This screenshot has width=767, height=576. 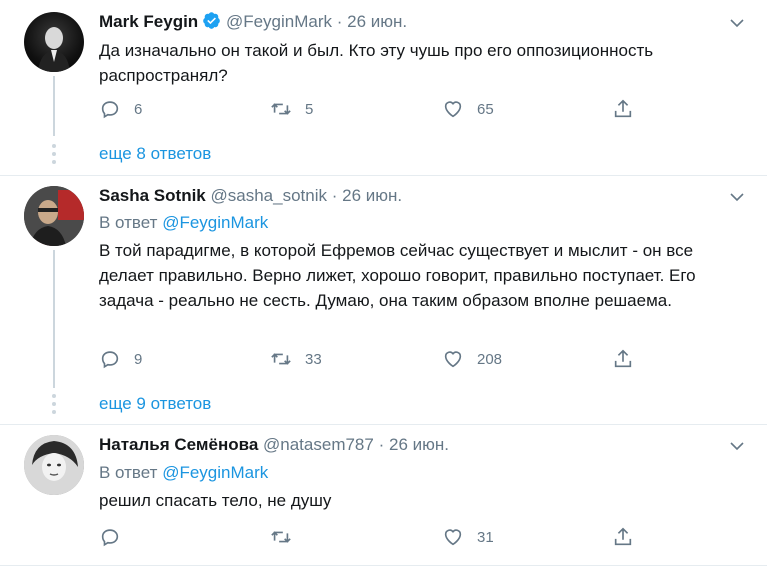 What do you see at coordinates (120, 359) in the screenshot?
I see `reply-button: 9` at bounding box center [120, 359].